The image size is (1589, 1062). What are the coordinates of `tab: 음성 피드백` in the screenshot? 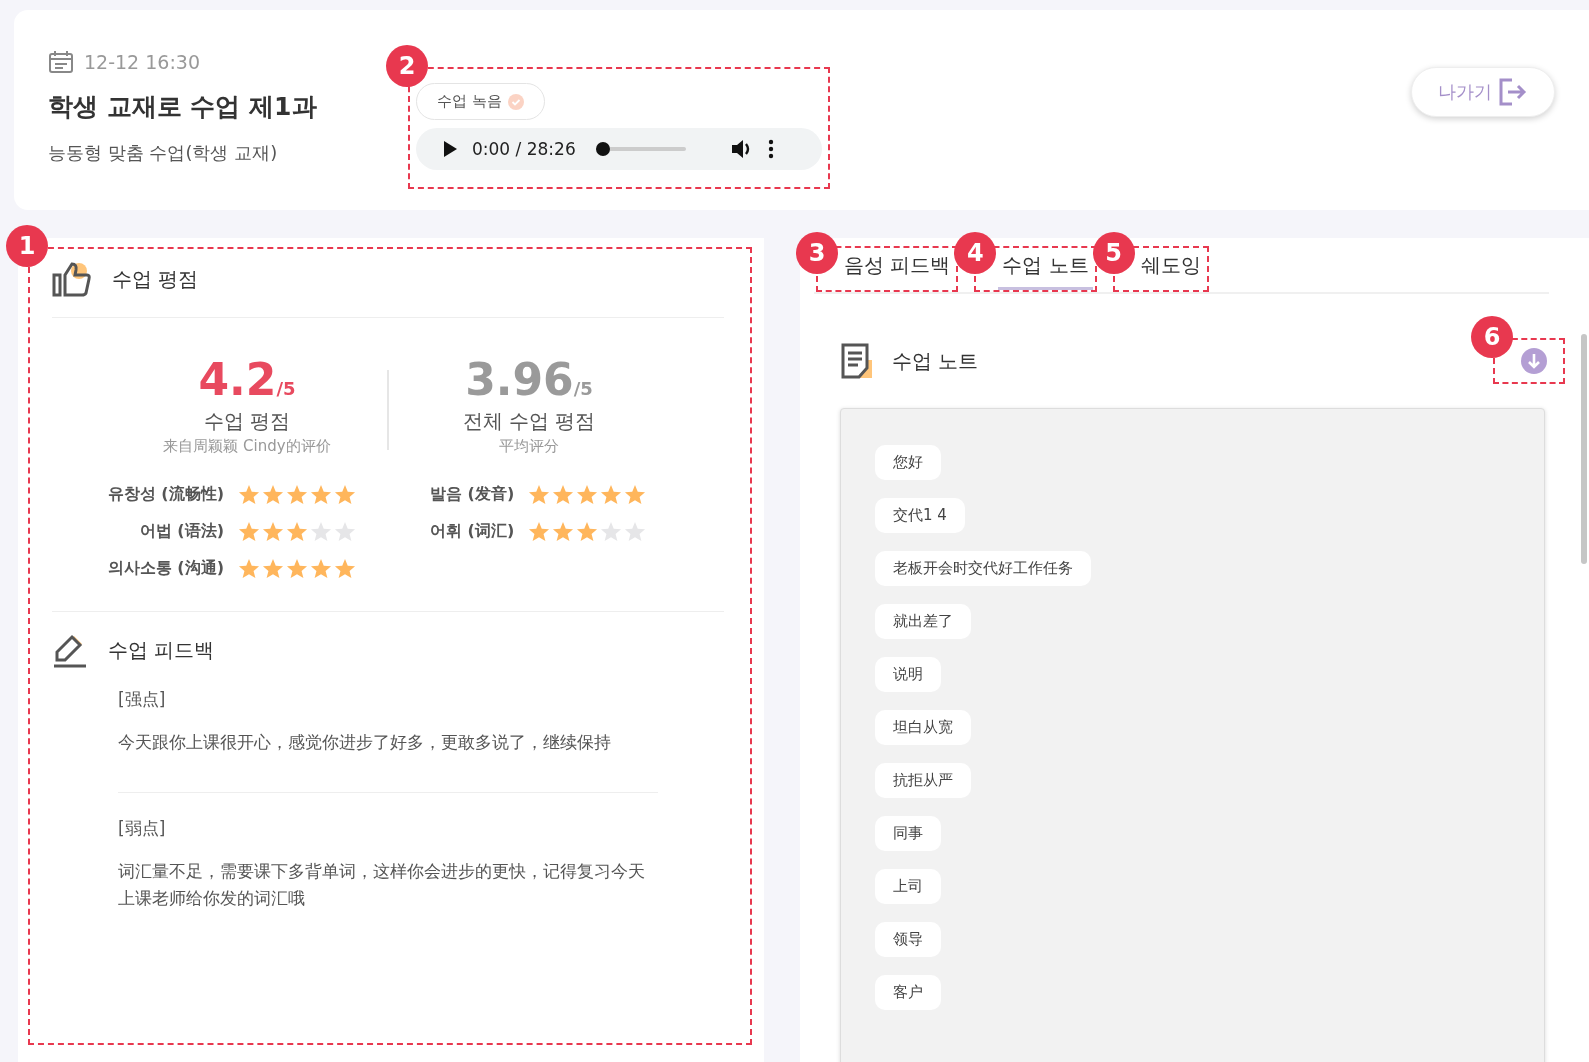 It's located at (897, 269).